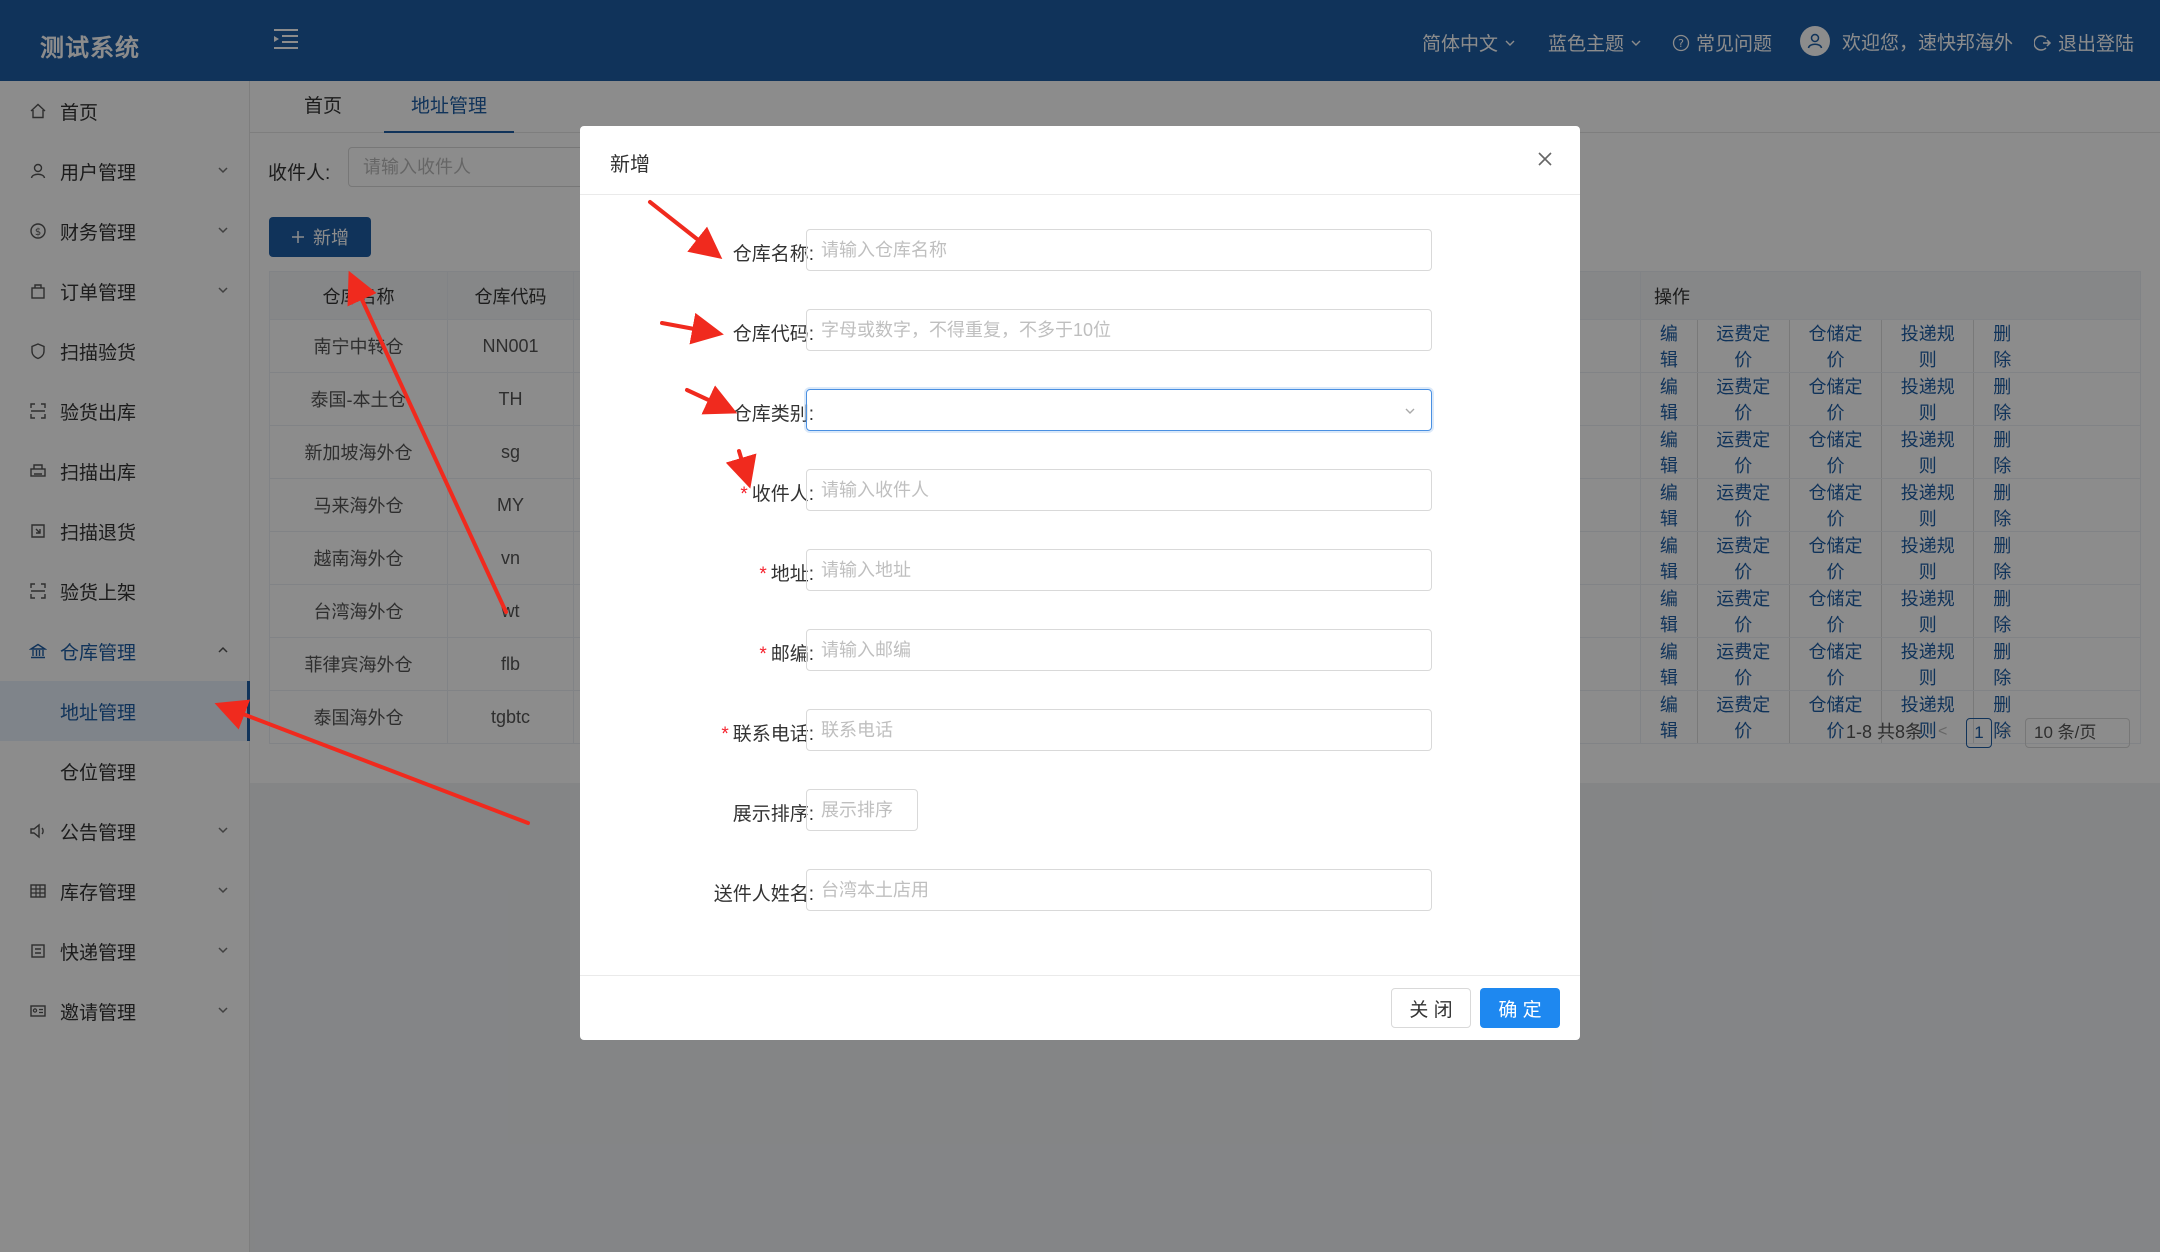 This screenshot has width=2160, height=1252. I want to click on warehouse-name-input: 请输入仓库名称, so click(1119, 250).